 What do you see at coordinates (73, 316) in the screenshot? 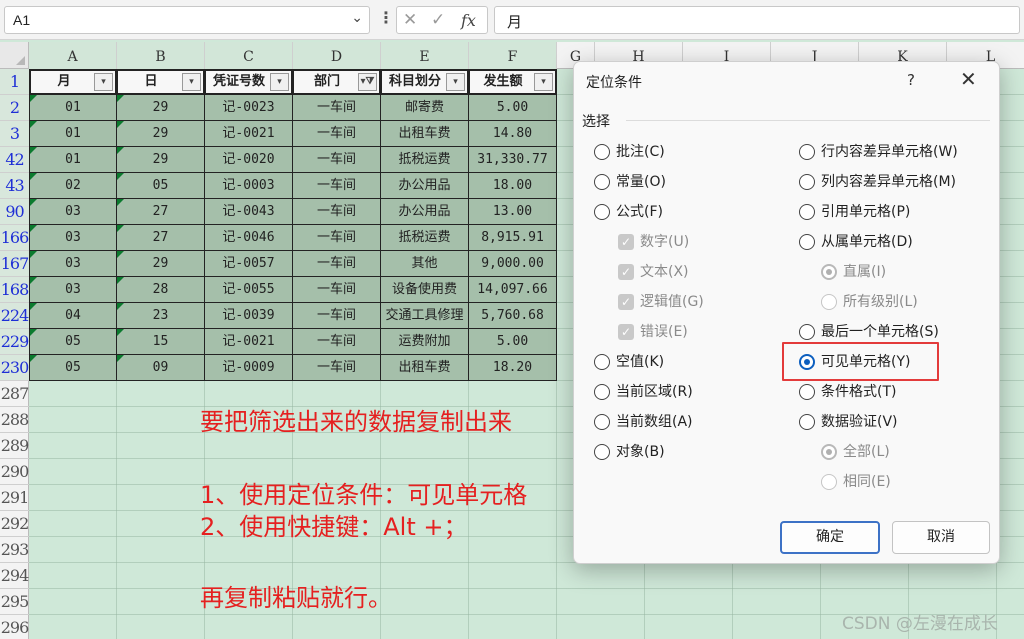
I see `table-cell: 04` at bounding box center [73, 316].